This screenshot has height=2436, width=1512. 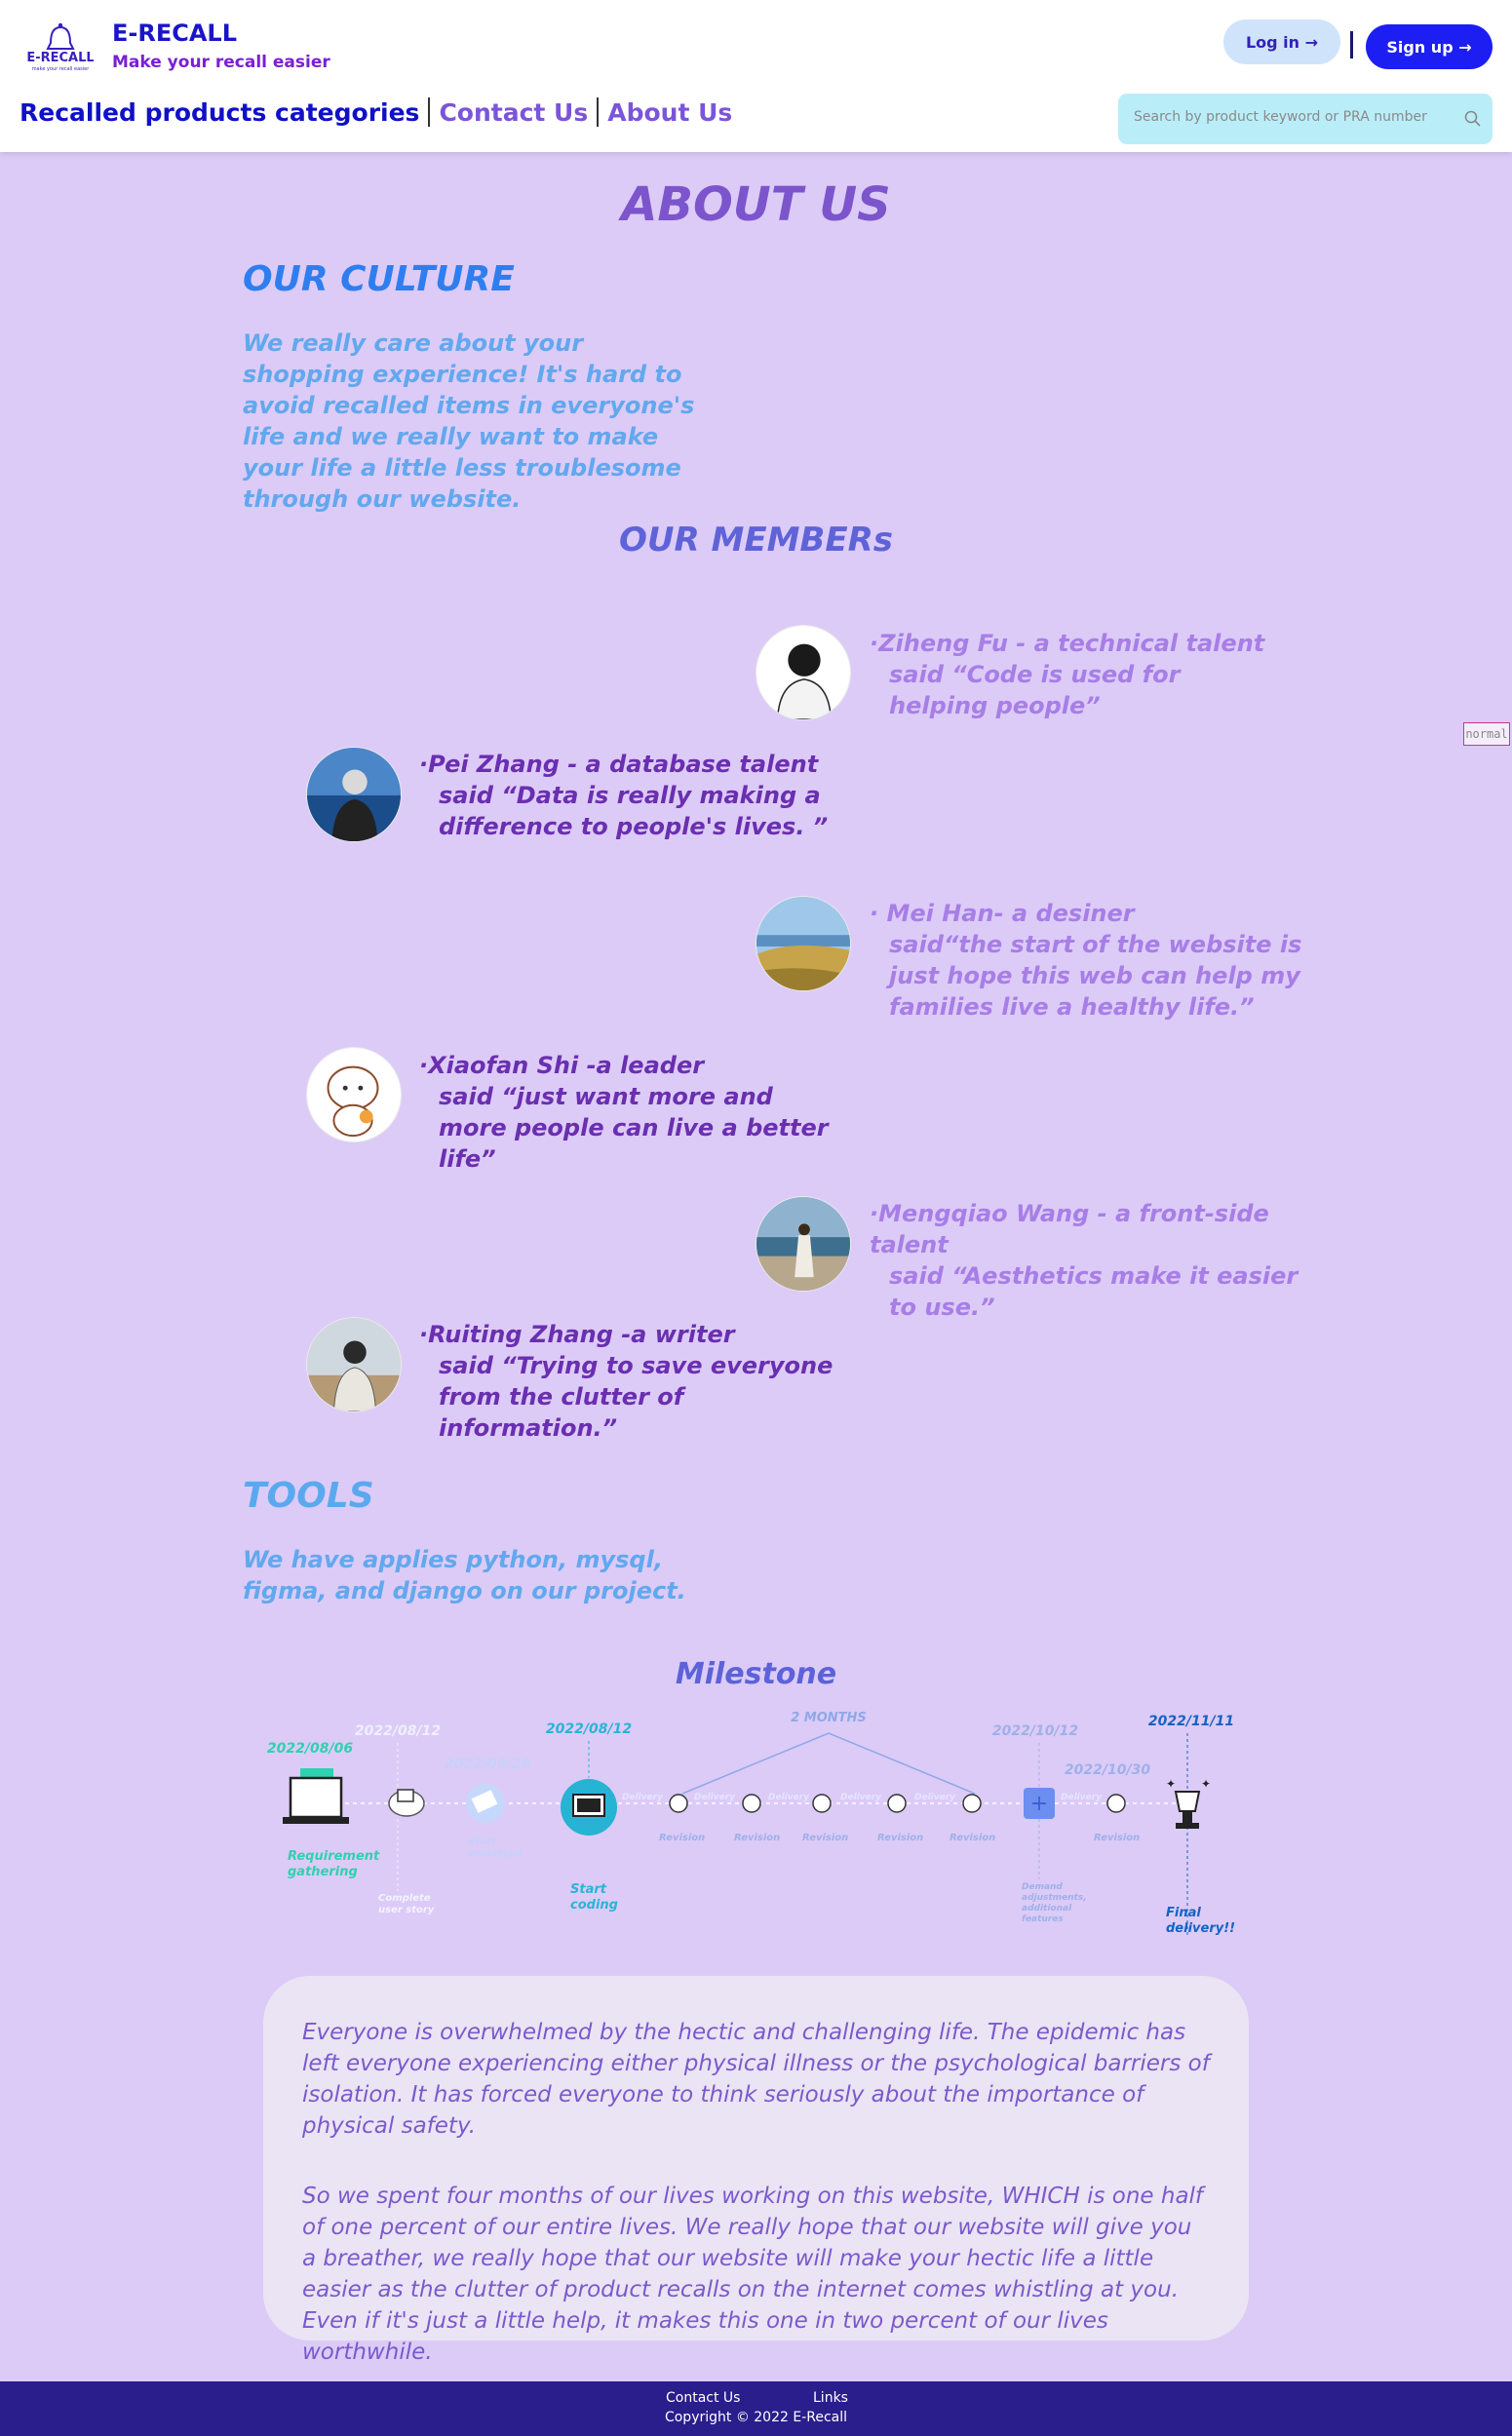 I want to click on coding-label: Start coding, so click(x=594, y=1897).